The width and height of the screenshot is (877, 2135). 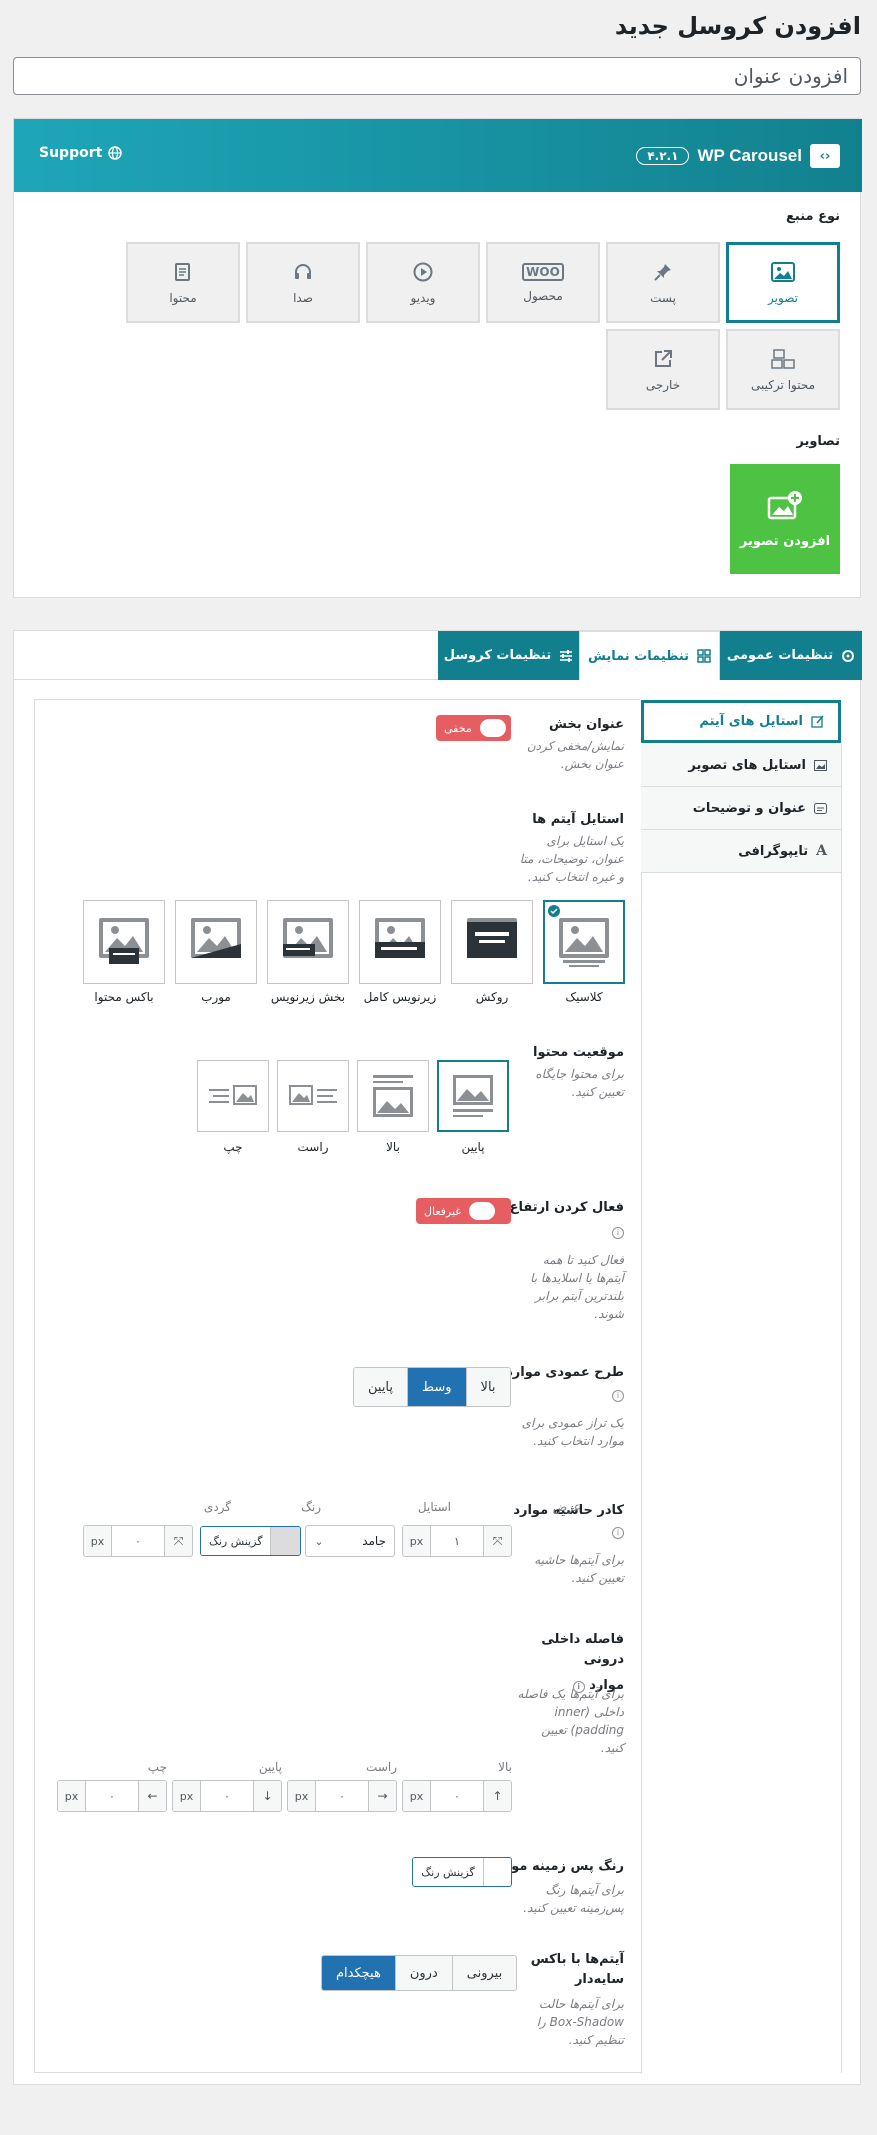 I want to click on item-style-overlay, so click(x=492, y=942).